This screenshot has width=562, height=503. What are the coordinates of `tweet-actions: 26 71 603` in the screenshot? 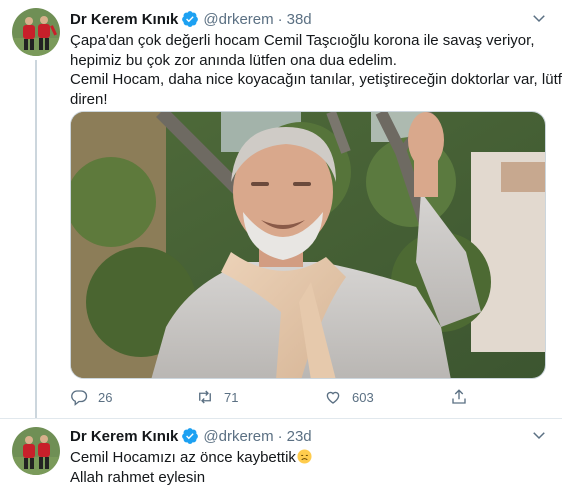 It's located at (280, 398).